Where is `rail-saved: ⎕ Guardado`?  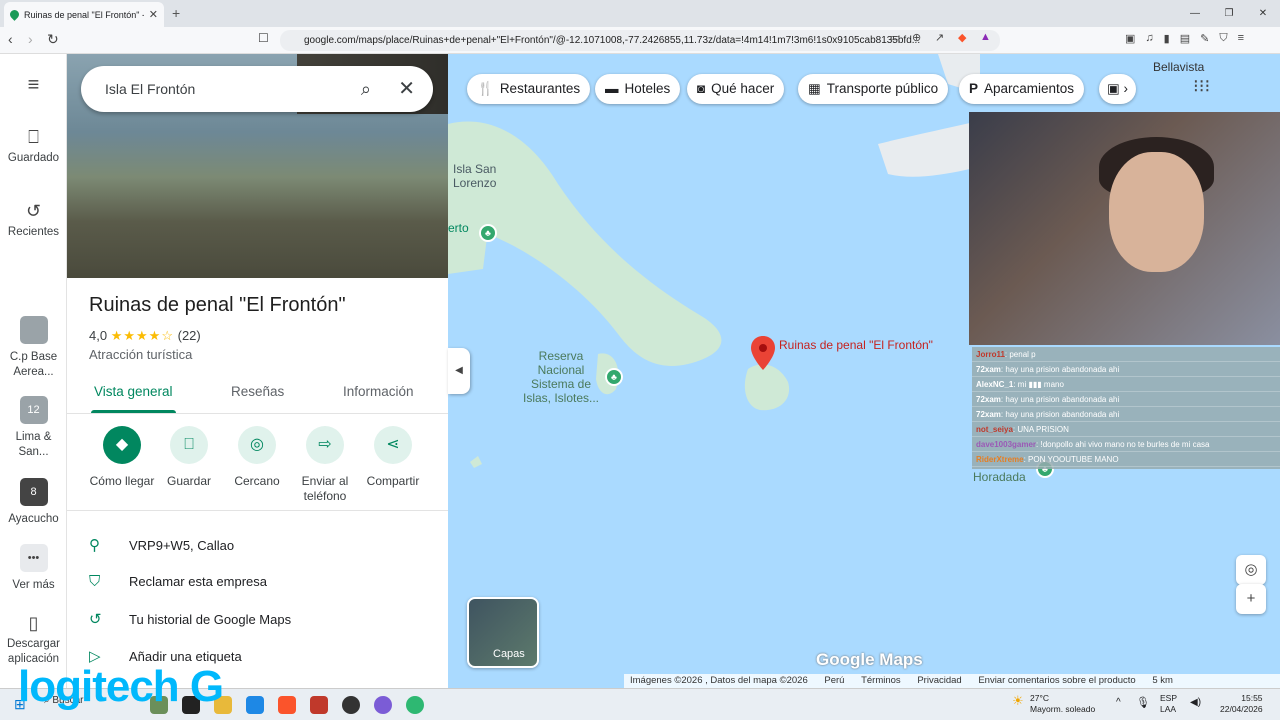 rail-saved: ⎕ Guardado is located at coordinates (33, 146).